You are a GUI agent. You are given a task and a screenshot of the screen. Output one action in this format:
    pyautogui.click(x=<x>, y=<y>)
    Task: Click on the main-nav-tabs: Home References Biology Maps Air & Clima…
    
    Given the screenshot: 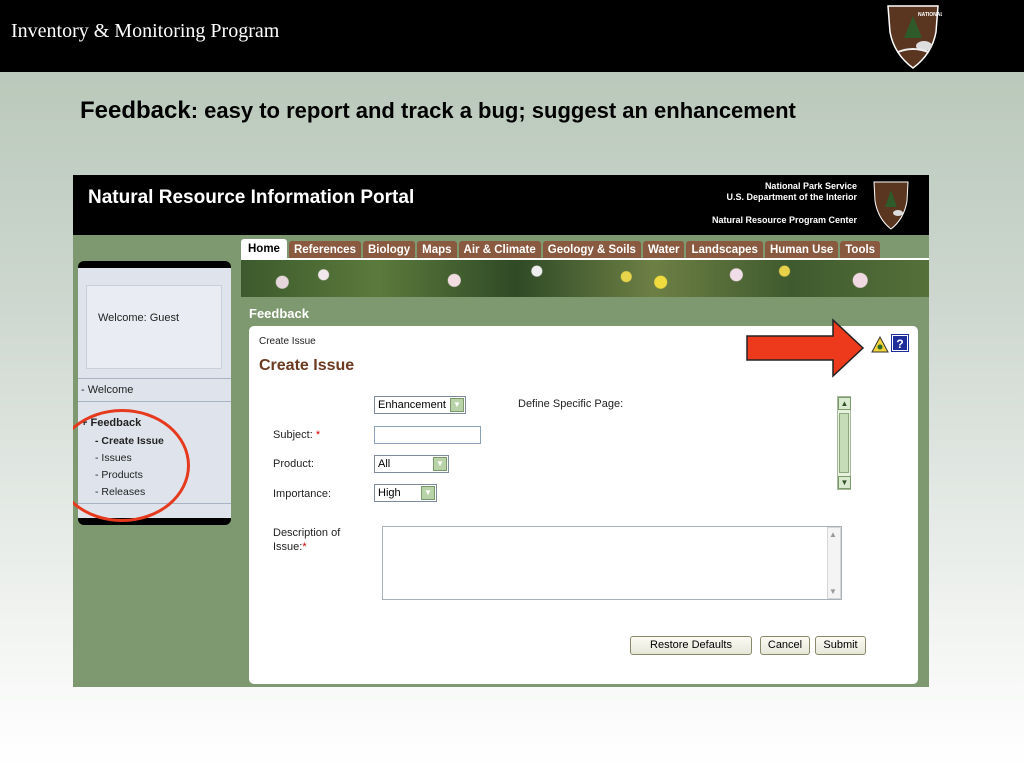 What is the action you would take?
    pyautogui.click(x=561, y=249)
    